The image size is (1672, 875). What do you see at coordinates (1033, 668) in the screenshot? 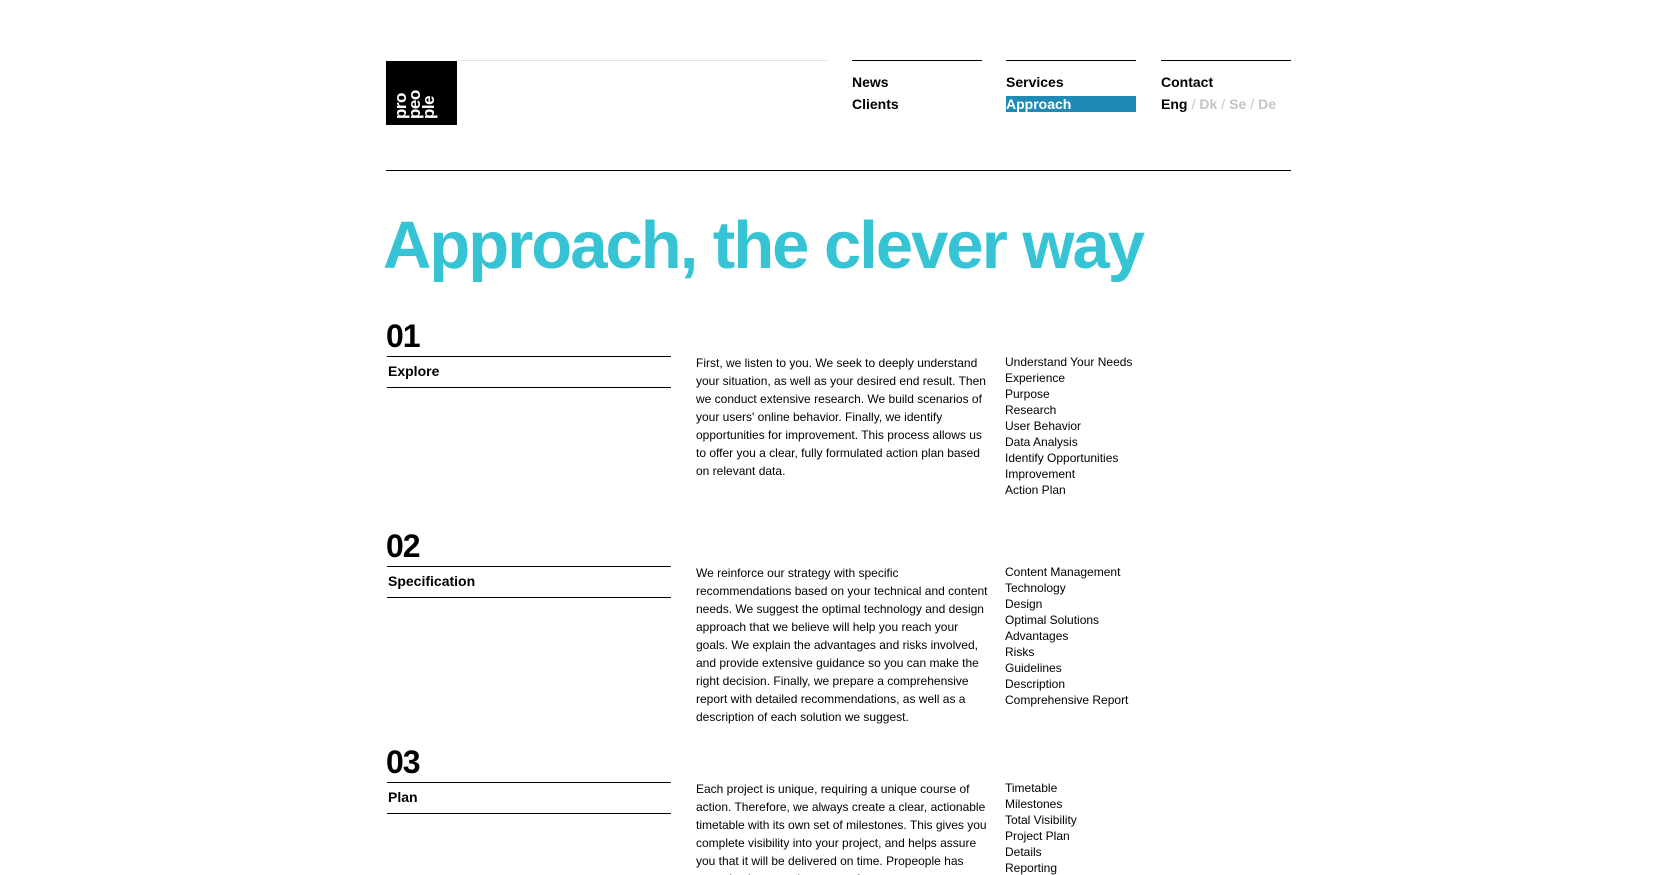
I see `keyword-item: Guidelines` at bounding box center [1033, 668].